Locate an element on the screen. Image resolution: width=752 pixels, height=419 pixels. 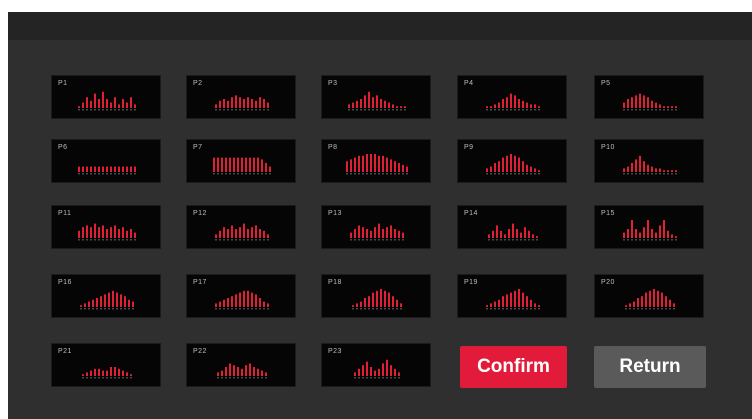
preset-tile-p5: P5 is located at coordinates (649, 97).